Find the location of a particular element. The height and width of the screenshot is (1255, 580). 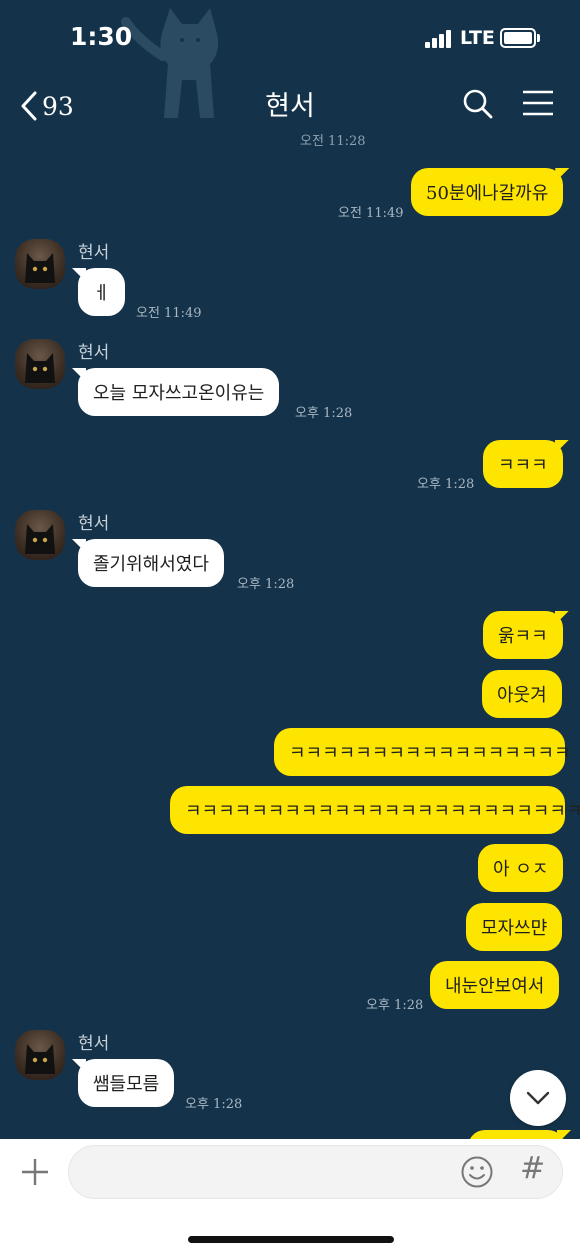

scroll-down-button is located at coordinates (538, 1098).